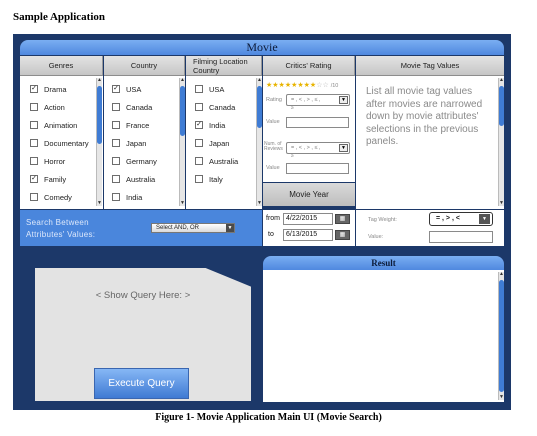 The width and height of the screenshot is (537, 436). Describe the element at coordinates (141, 383) in the screenshot. I see `execute-query-button: Execute Query` at that location.